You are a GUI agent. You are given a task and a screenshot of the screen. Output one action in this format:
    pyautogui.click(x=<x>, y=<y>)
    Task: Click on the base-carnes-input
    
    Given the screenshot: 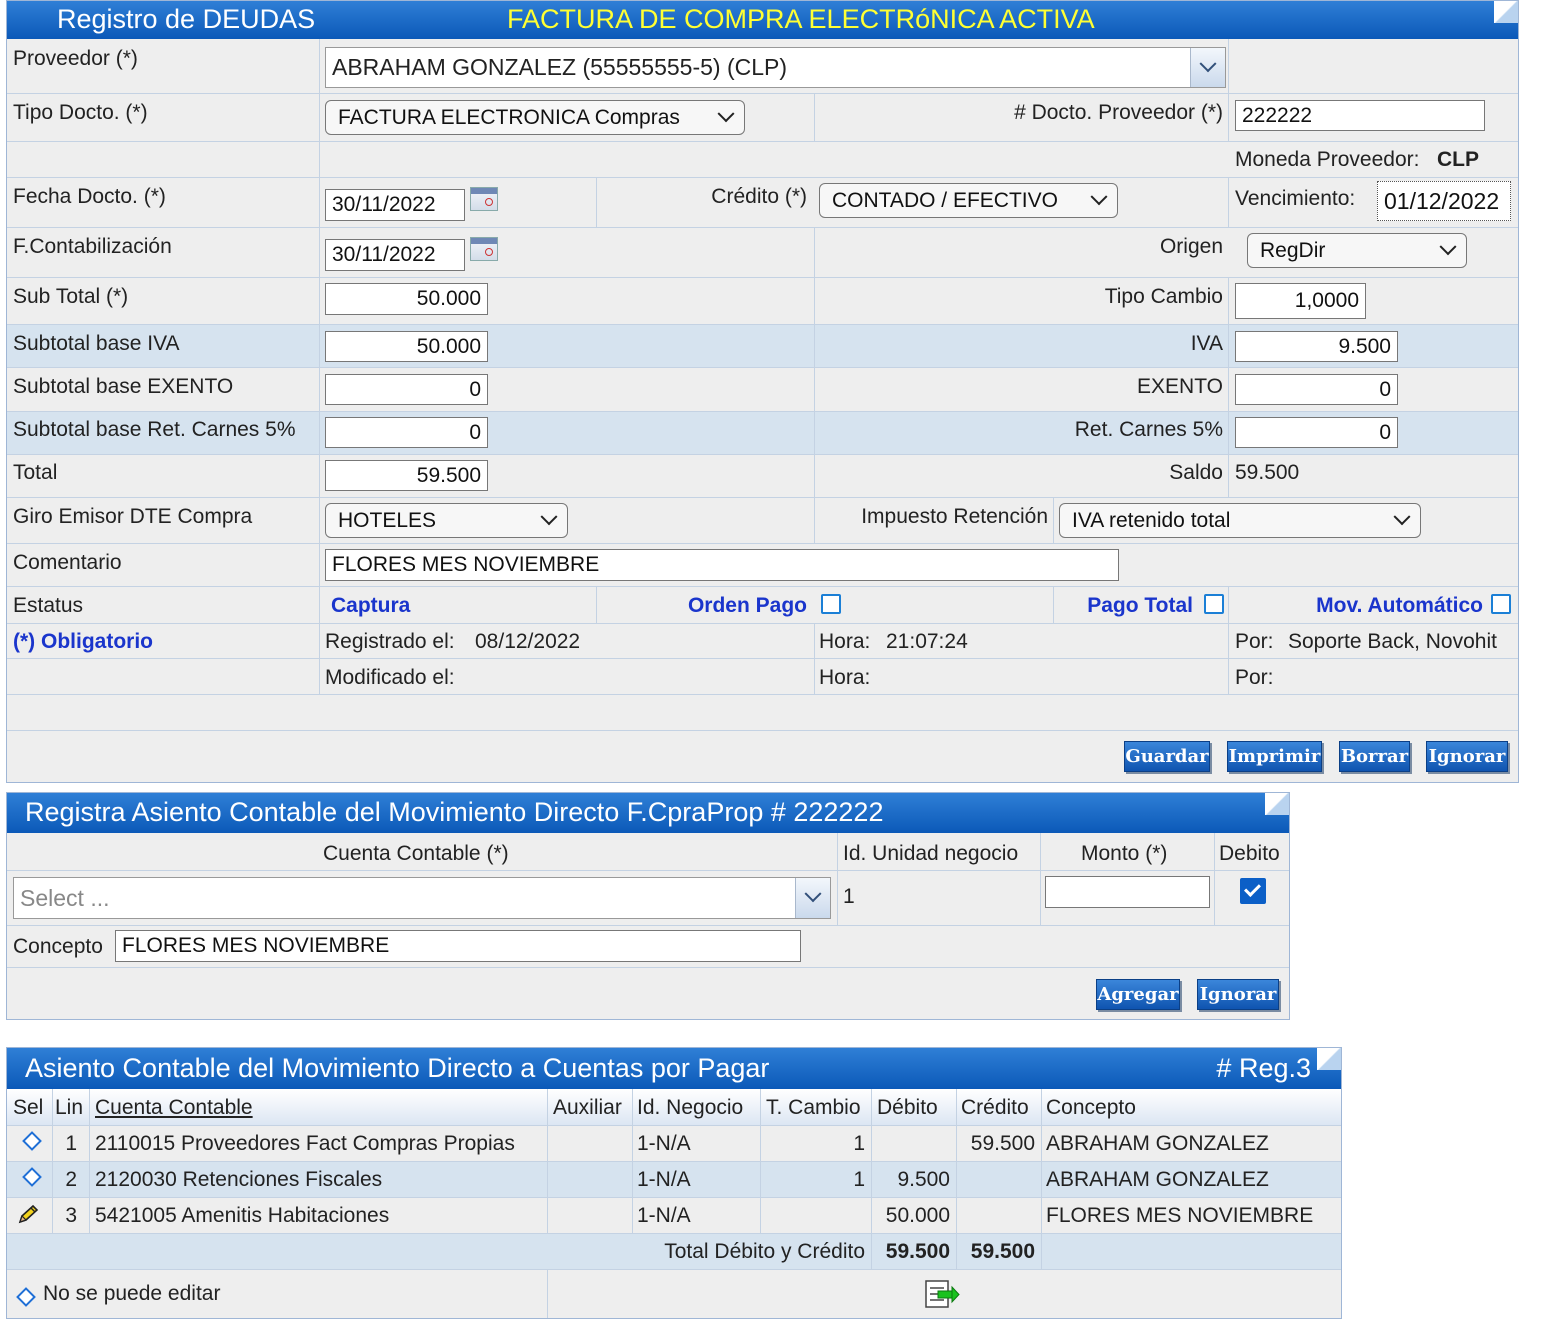 What is the action you would take?
    pyautogui.click(x=406, y=432)
    